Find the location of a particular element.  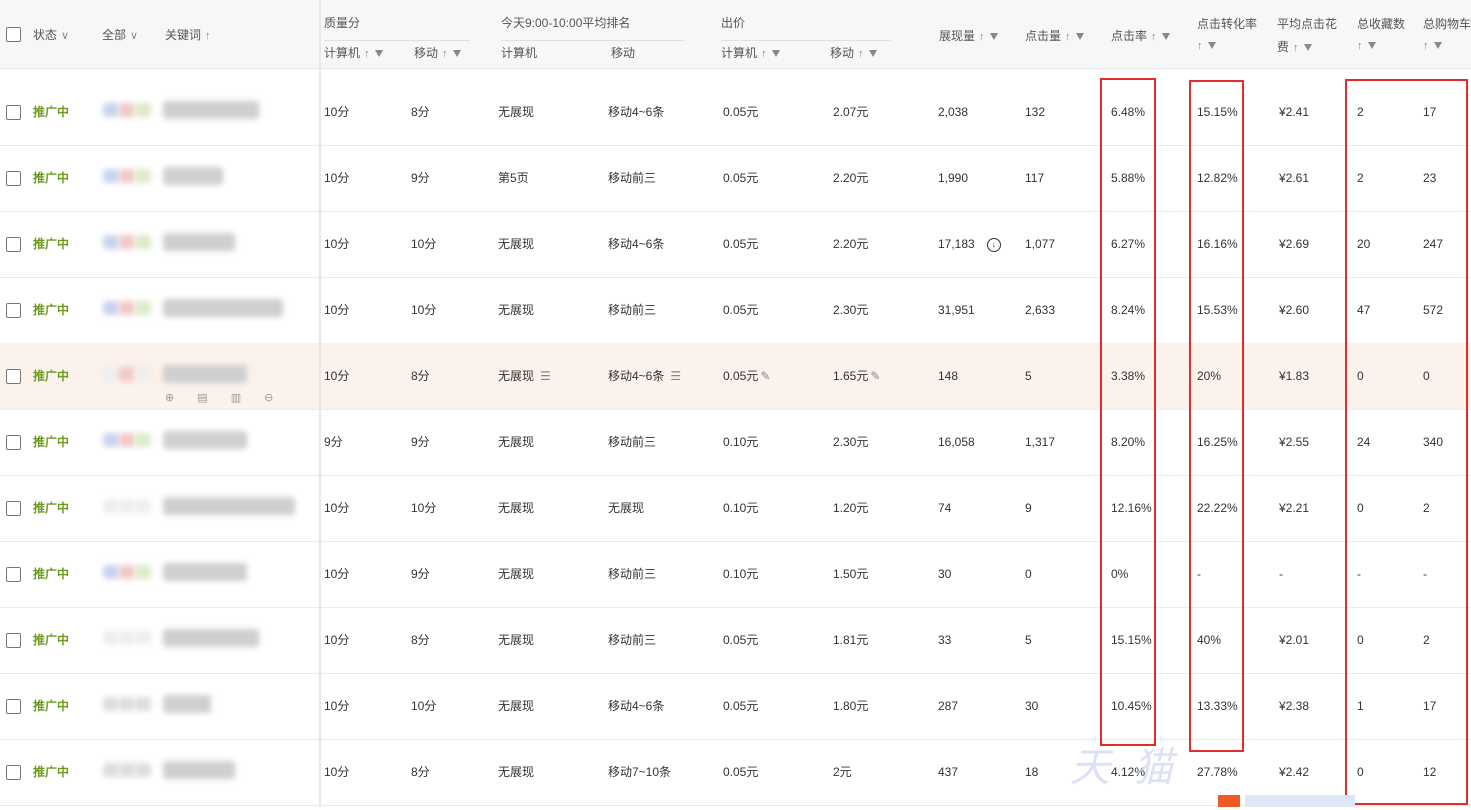

clicks-cell: 1,317 is located at coordinates (1040, 442).